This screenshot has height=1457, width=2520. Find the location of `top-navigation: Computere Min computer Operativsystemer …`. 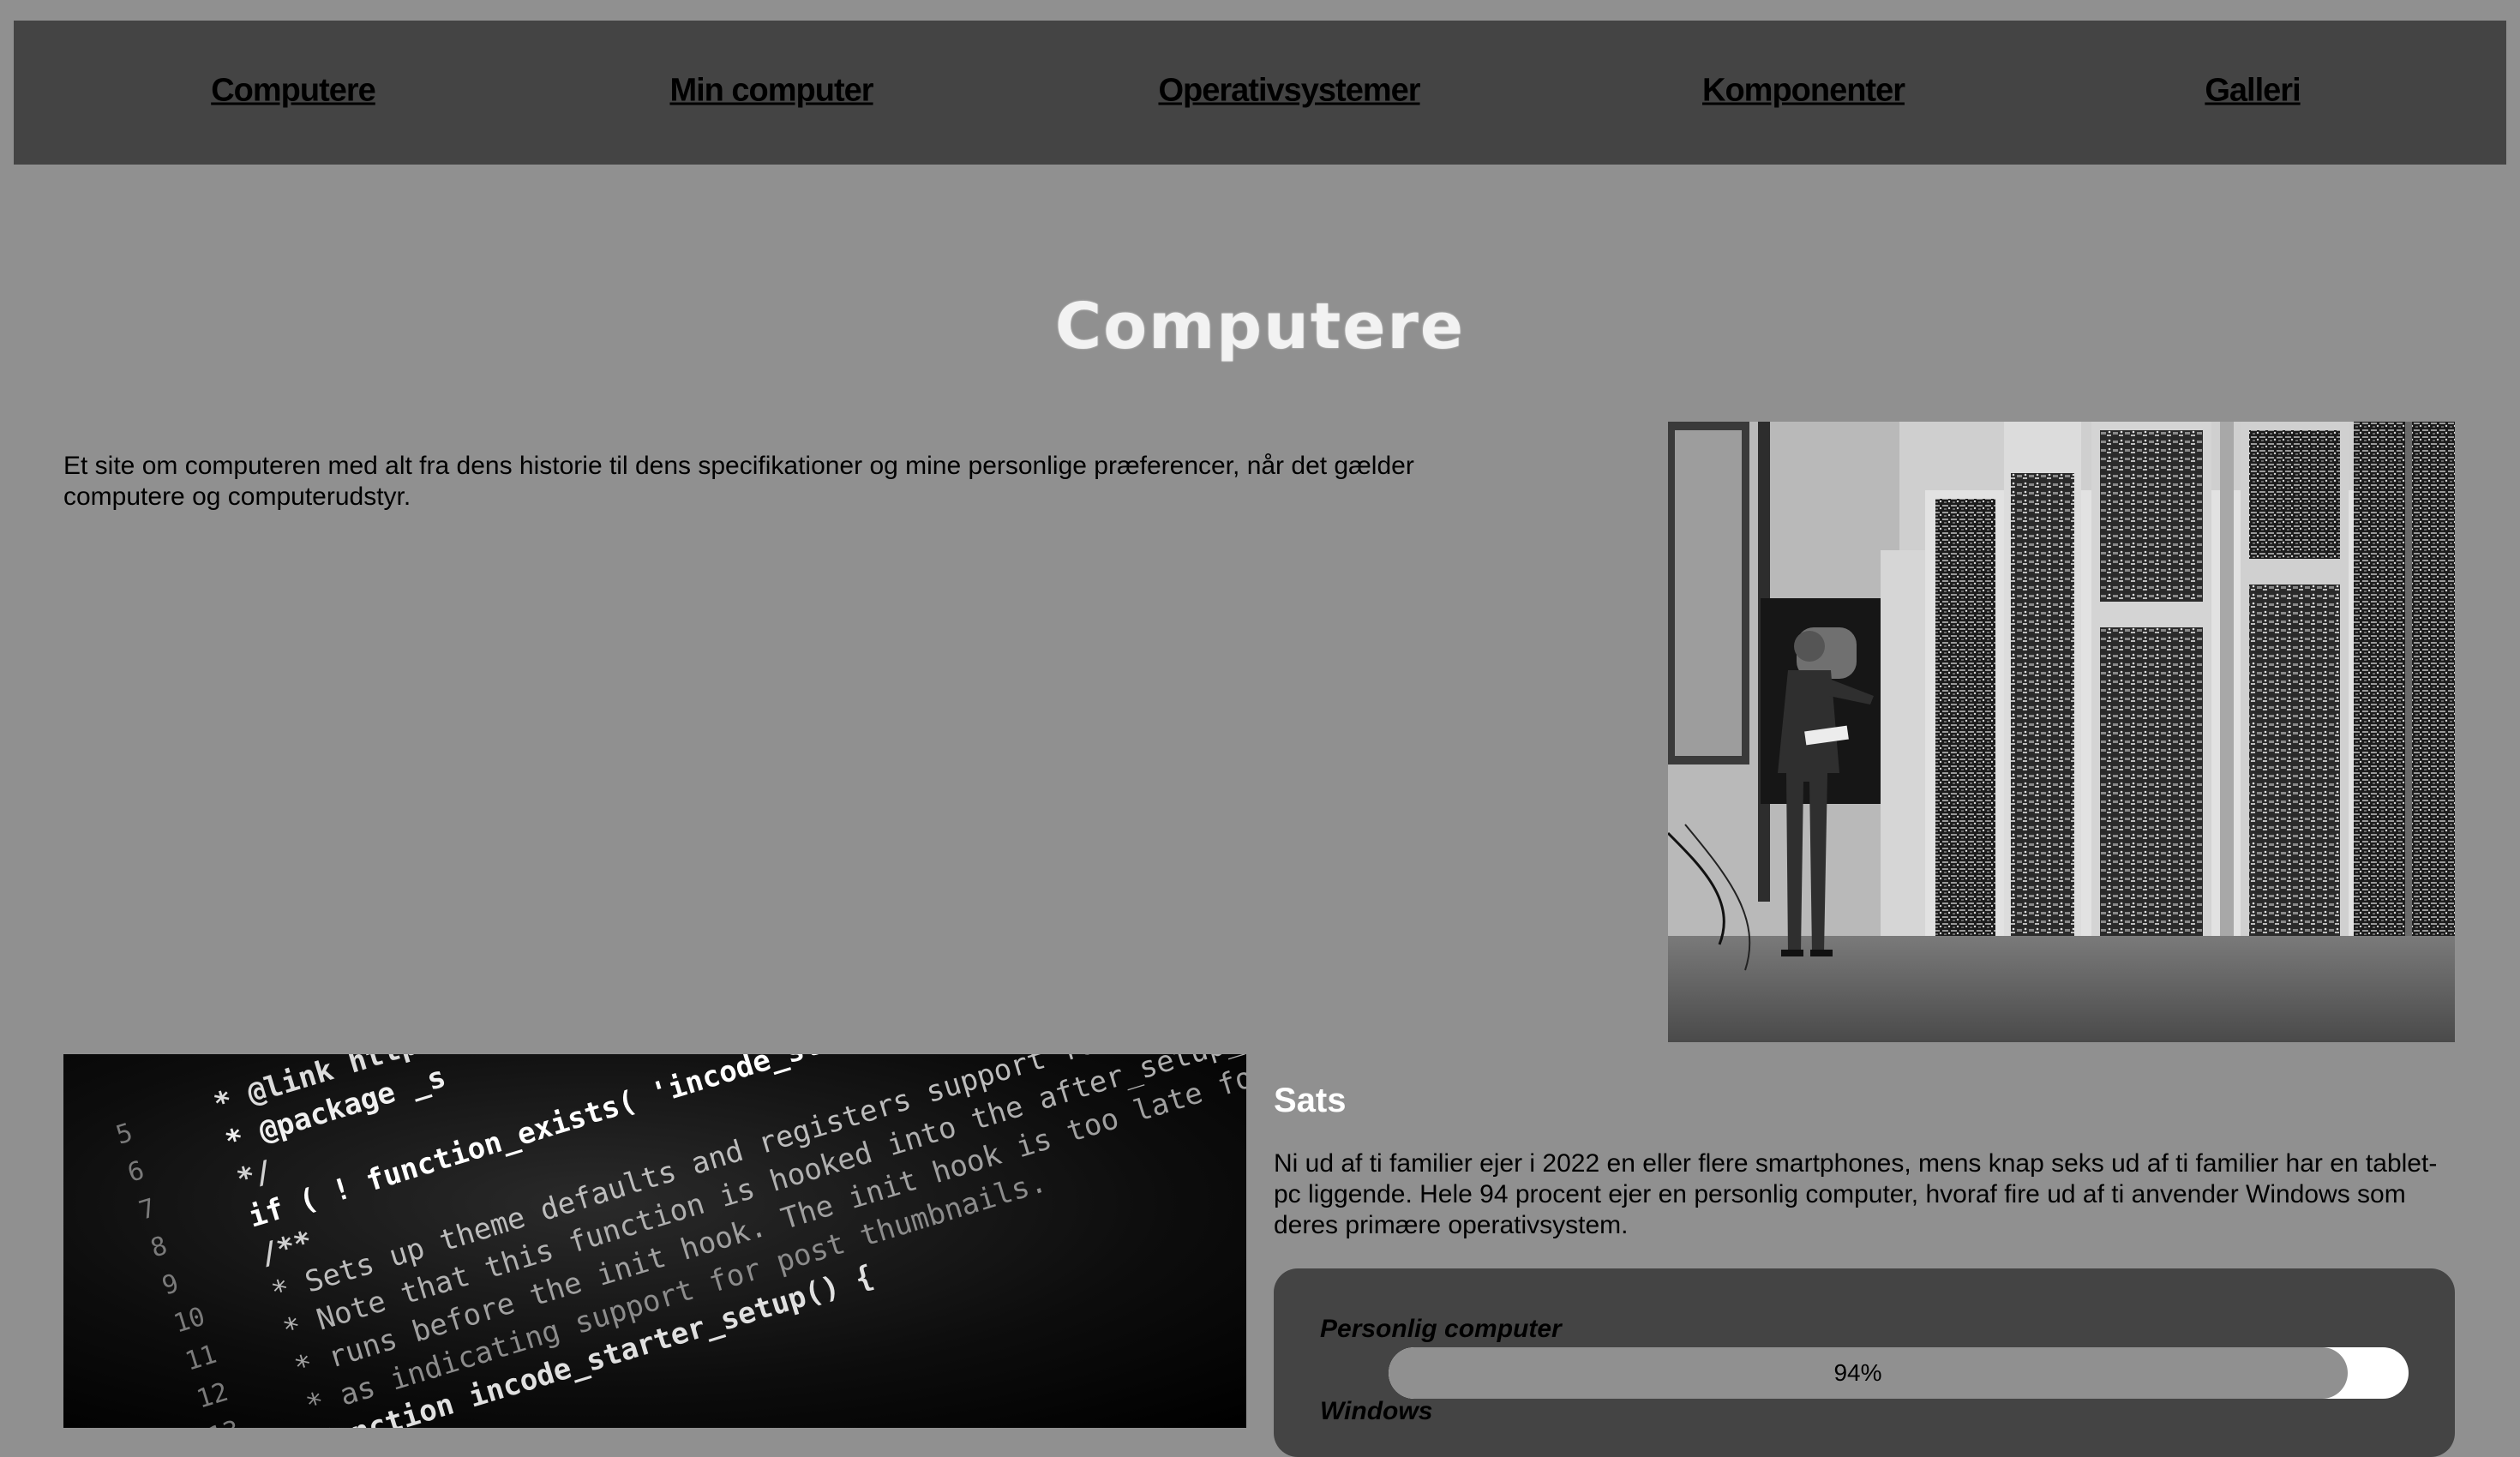

top-navigation: Computere Min computer Operativsystemer … is located at coordinates (1260, 93).